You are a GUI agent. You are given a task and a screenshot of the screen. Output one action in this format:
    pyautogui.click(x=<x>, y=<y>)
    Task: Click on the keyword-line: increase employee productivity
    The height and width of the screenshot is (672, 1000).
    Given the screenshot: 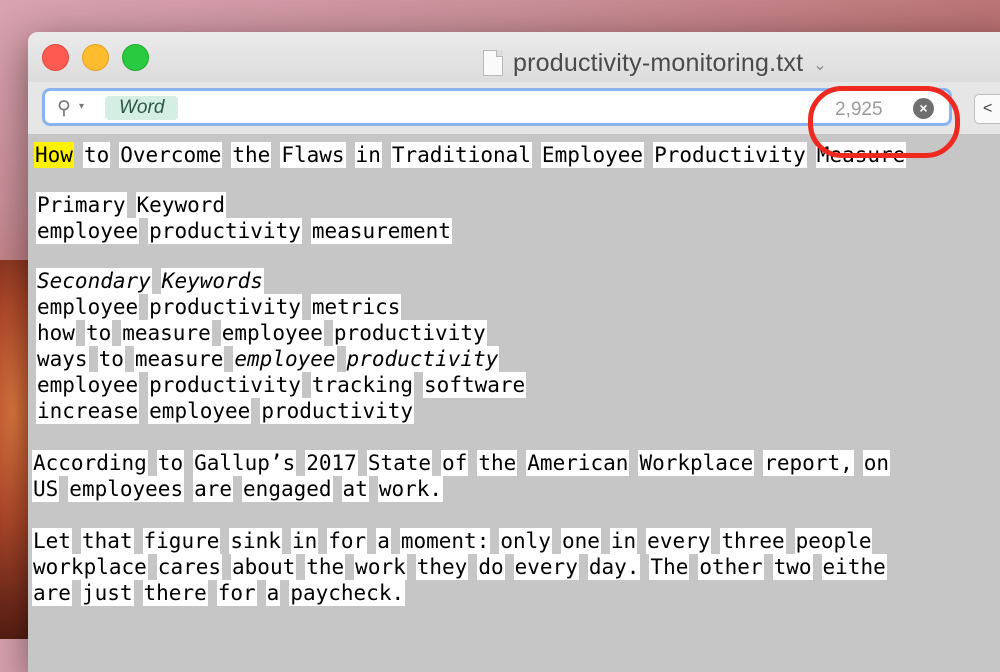 What is the action you would take?
    pyautogui.click(x=229, y=411)
    